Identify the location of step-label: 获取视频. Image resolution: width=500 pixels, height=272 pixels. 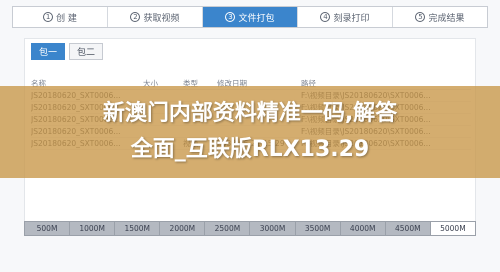
(161, 18).